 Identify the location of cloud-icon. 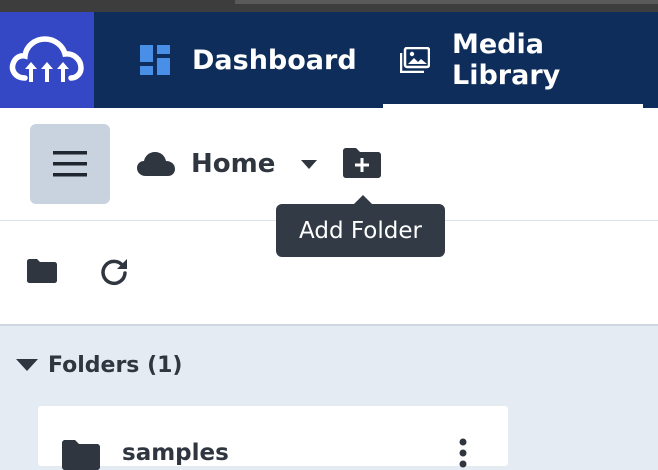
(156, 164).